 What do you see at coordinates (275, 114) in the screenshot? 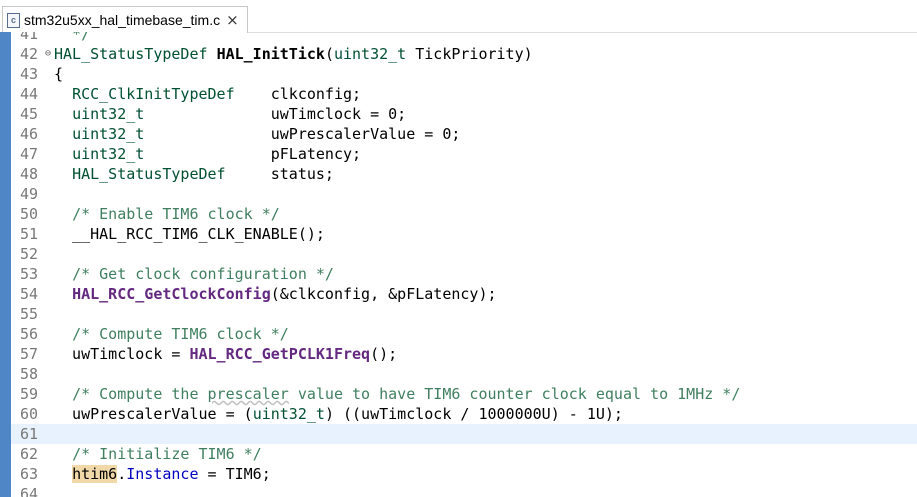
I see `code-token: uwTimclock = 0;` at bounding box center [275, 114].